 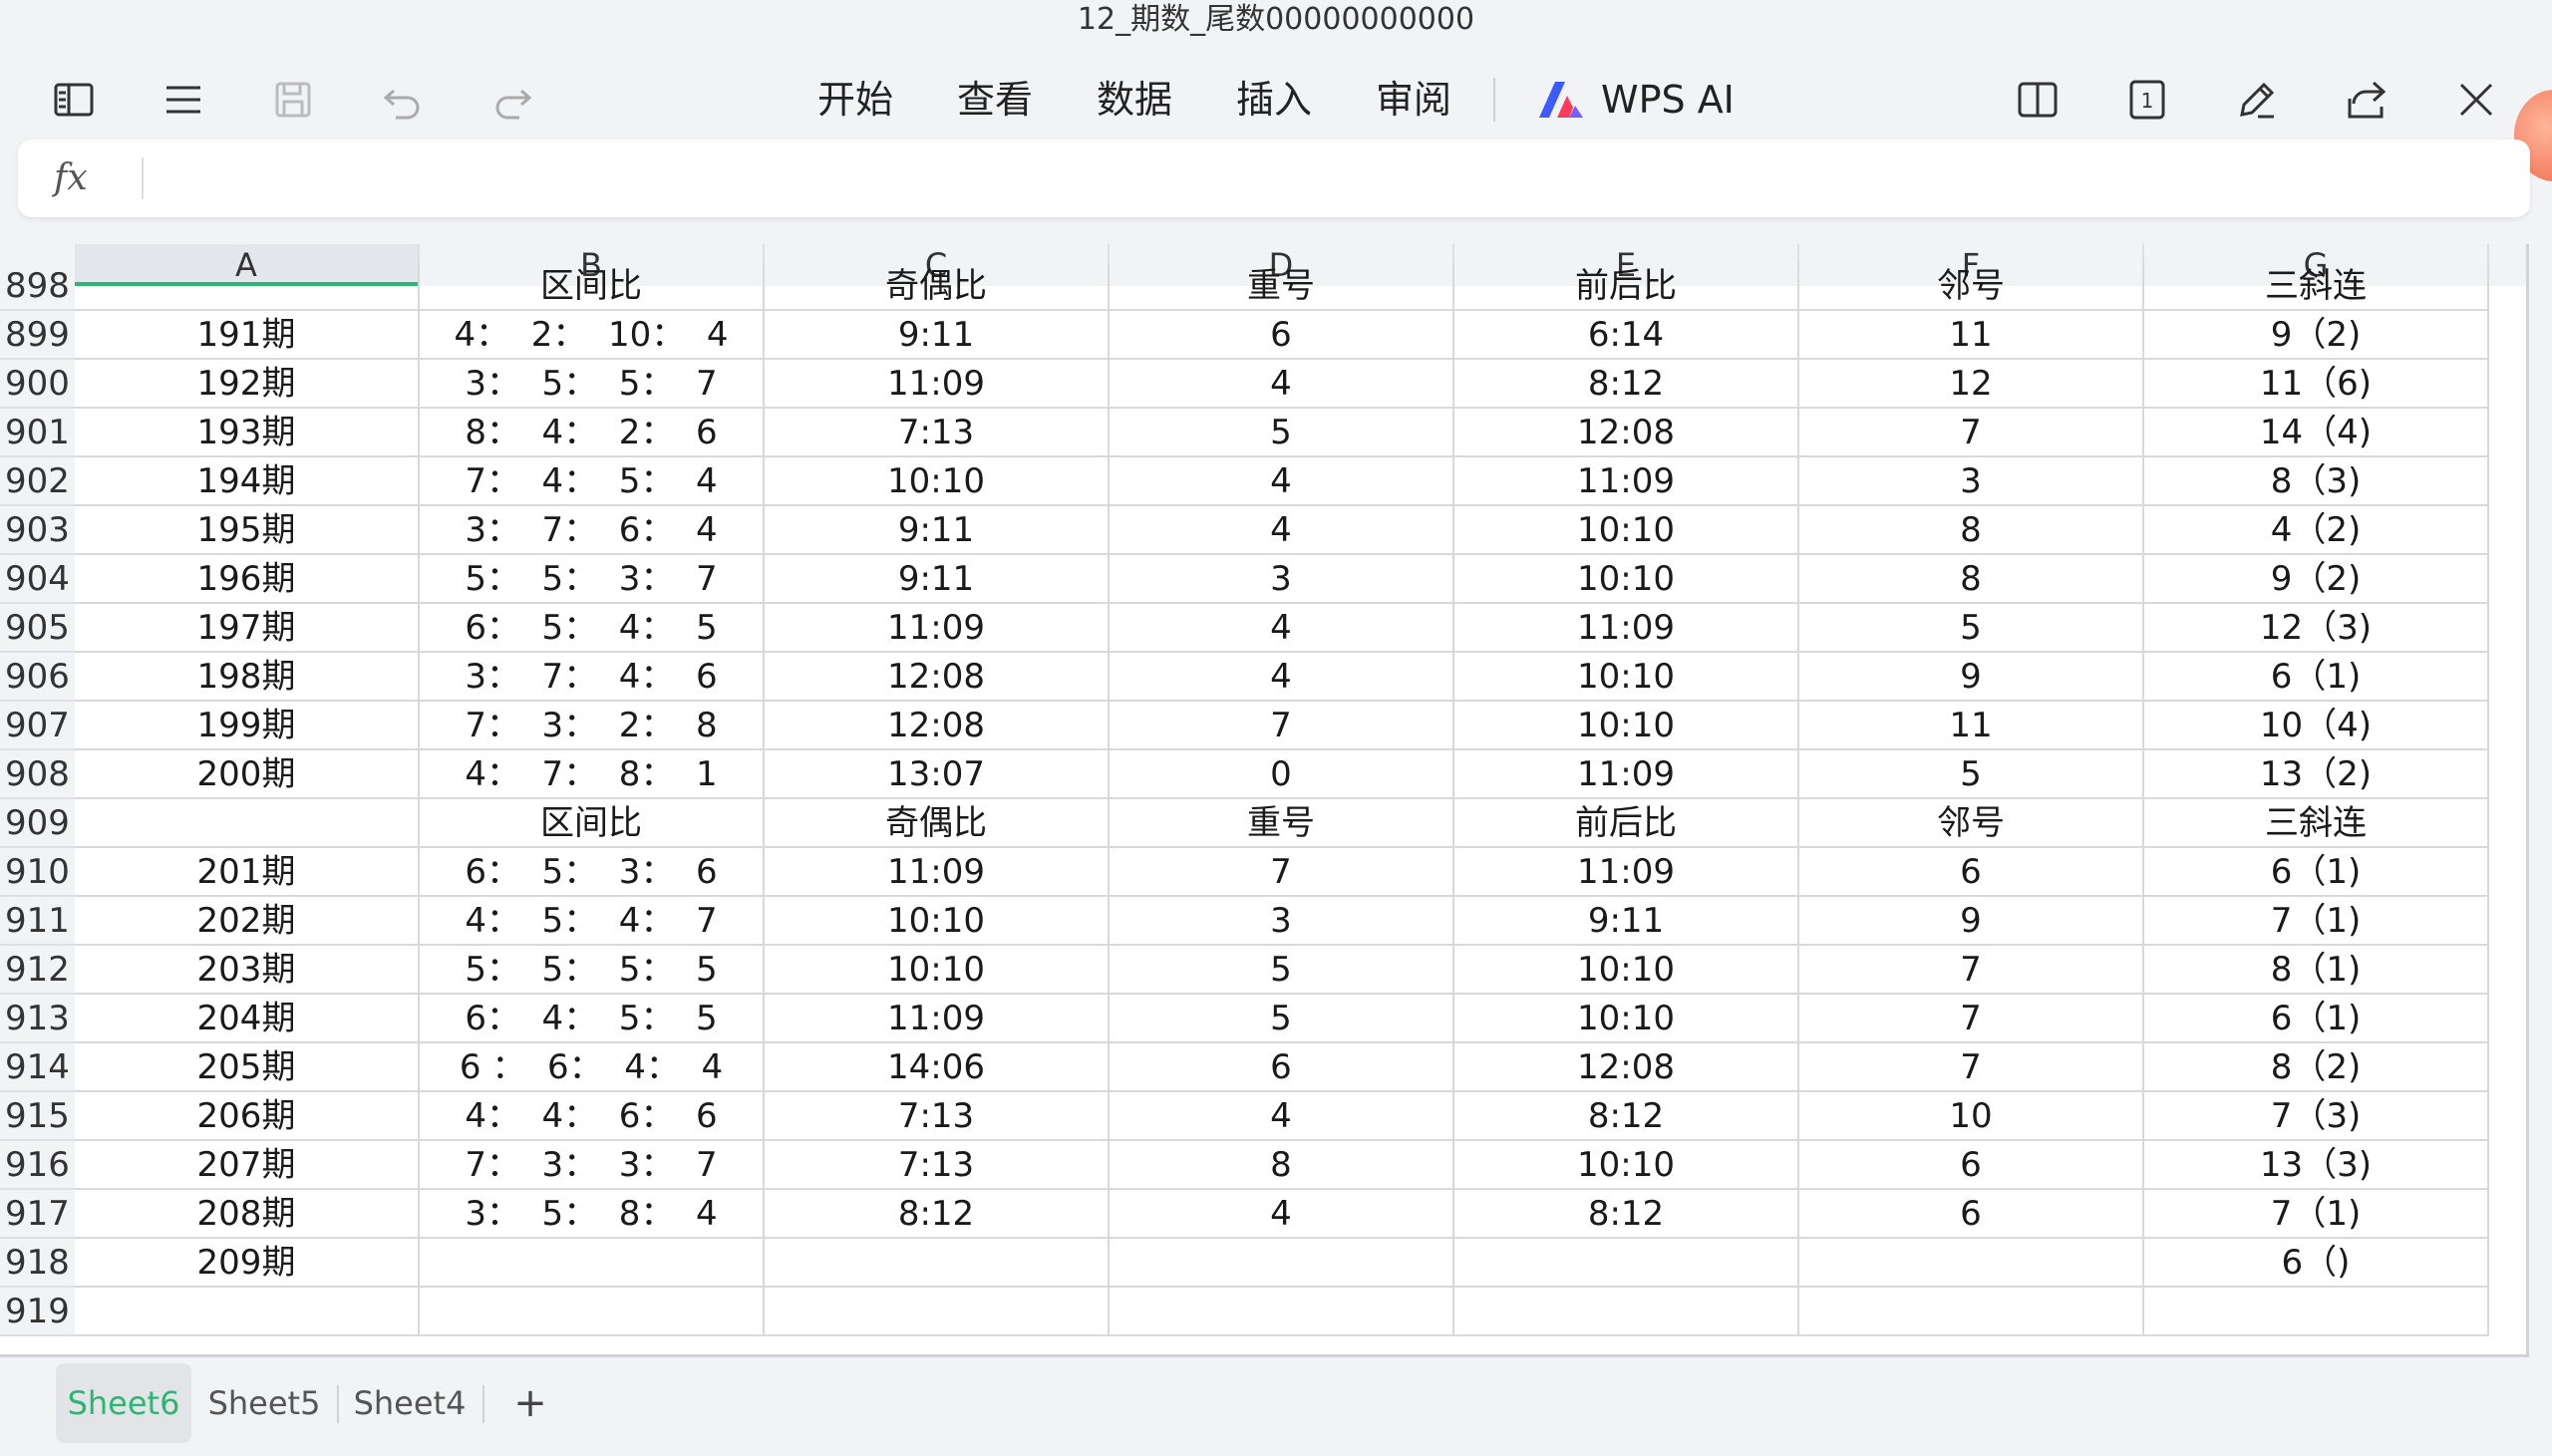 What do you see at coordinates (2316, 726) in the screenshot?
I see `cell-g: 10（4)` at bounding box center [2316, 726].